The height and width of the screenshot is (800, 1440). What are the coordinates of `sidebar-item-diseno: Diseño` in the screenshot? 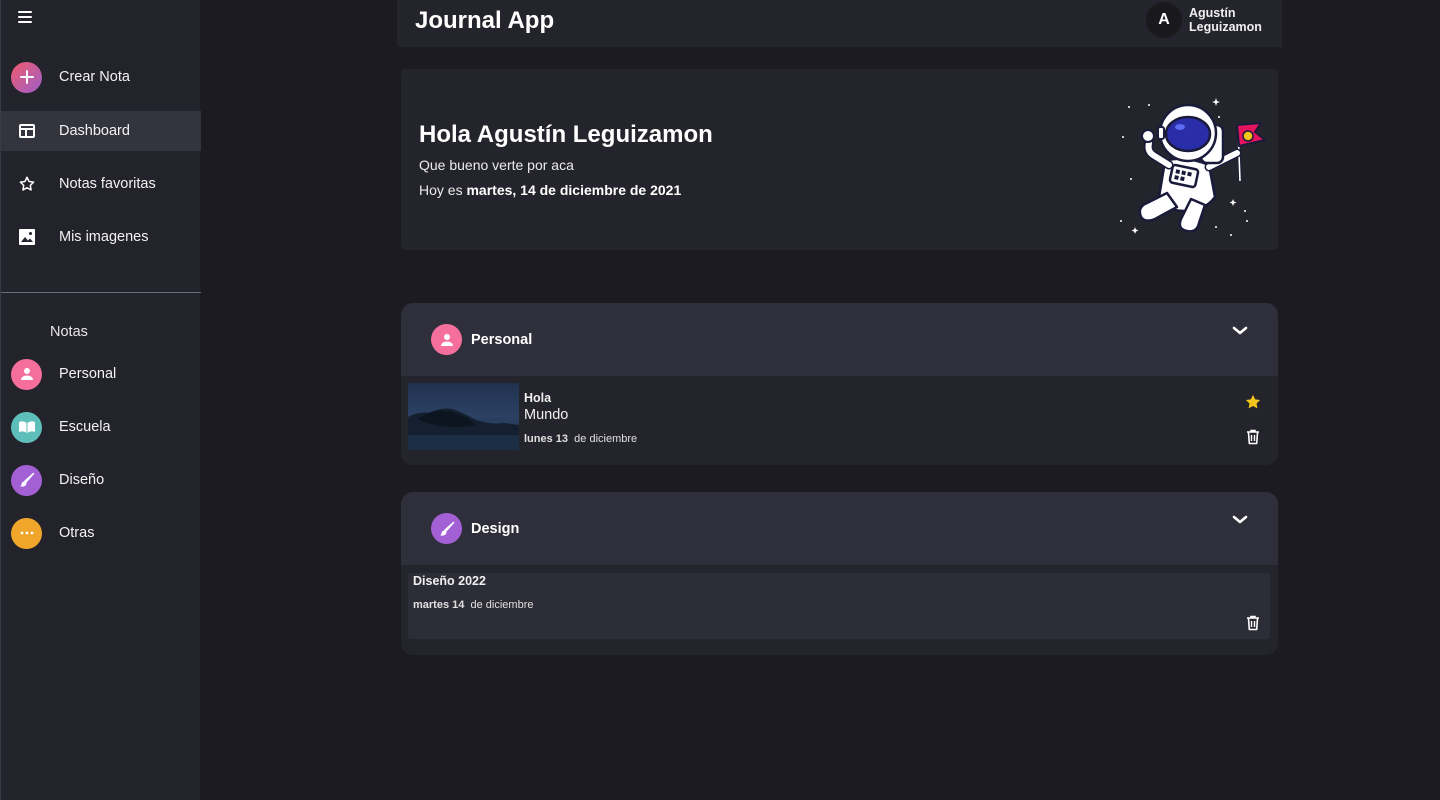 It's located at (101, 480).